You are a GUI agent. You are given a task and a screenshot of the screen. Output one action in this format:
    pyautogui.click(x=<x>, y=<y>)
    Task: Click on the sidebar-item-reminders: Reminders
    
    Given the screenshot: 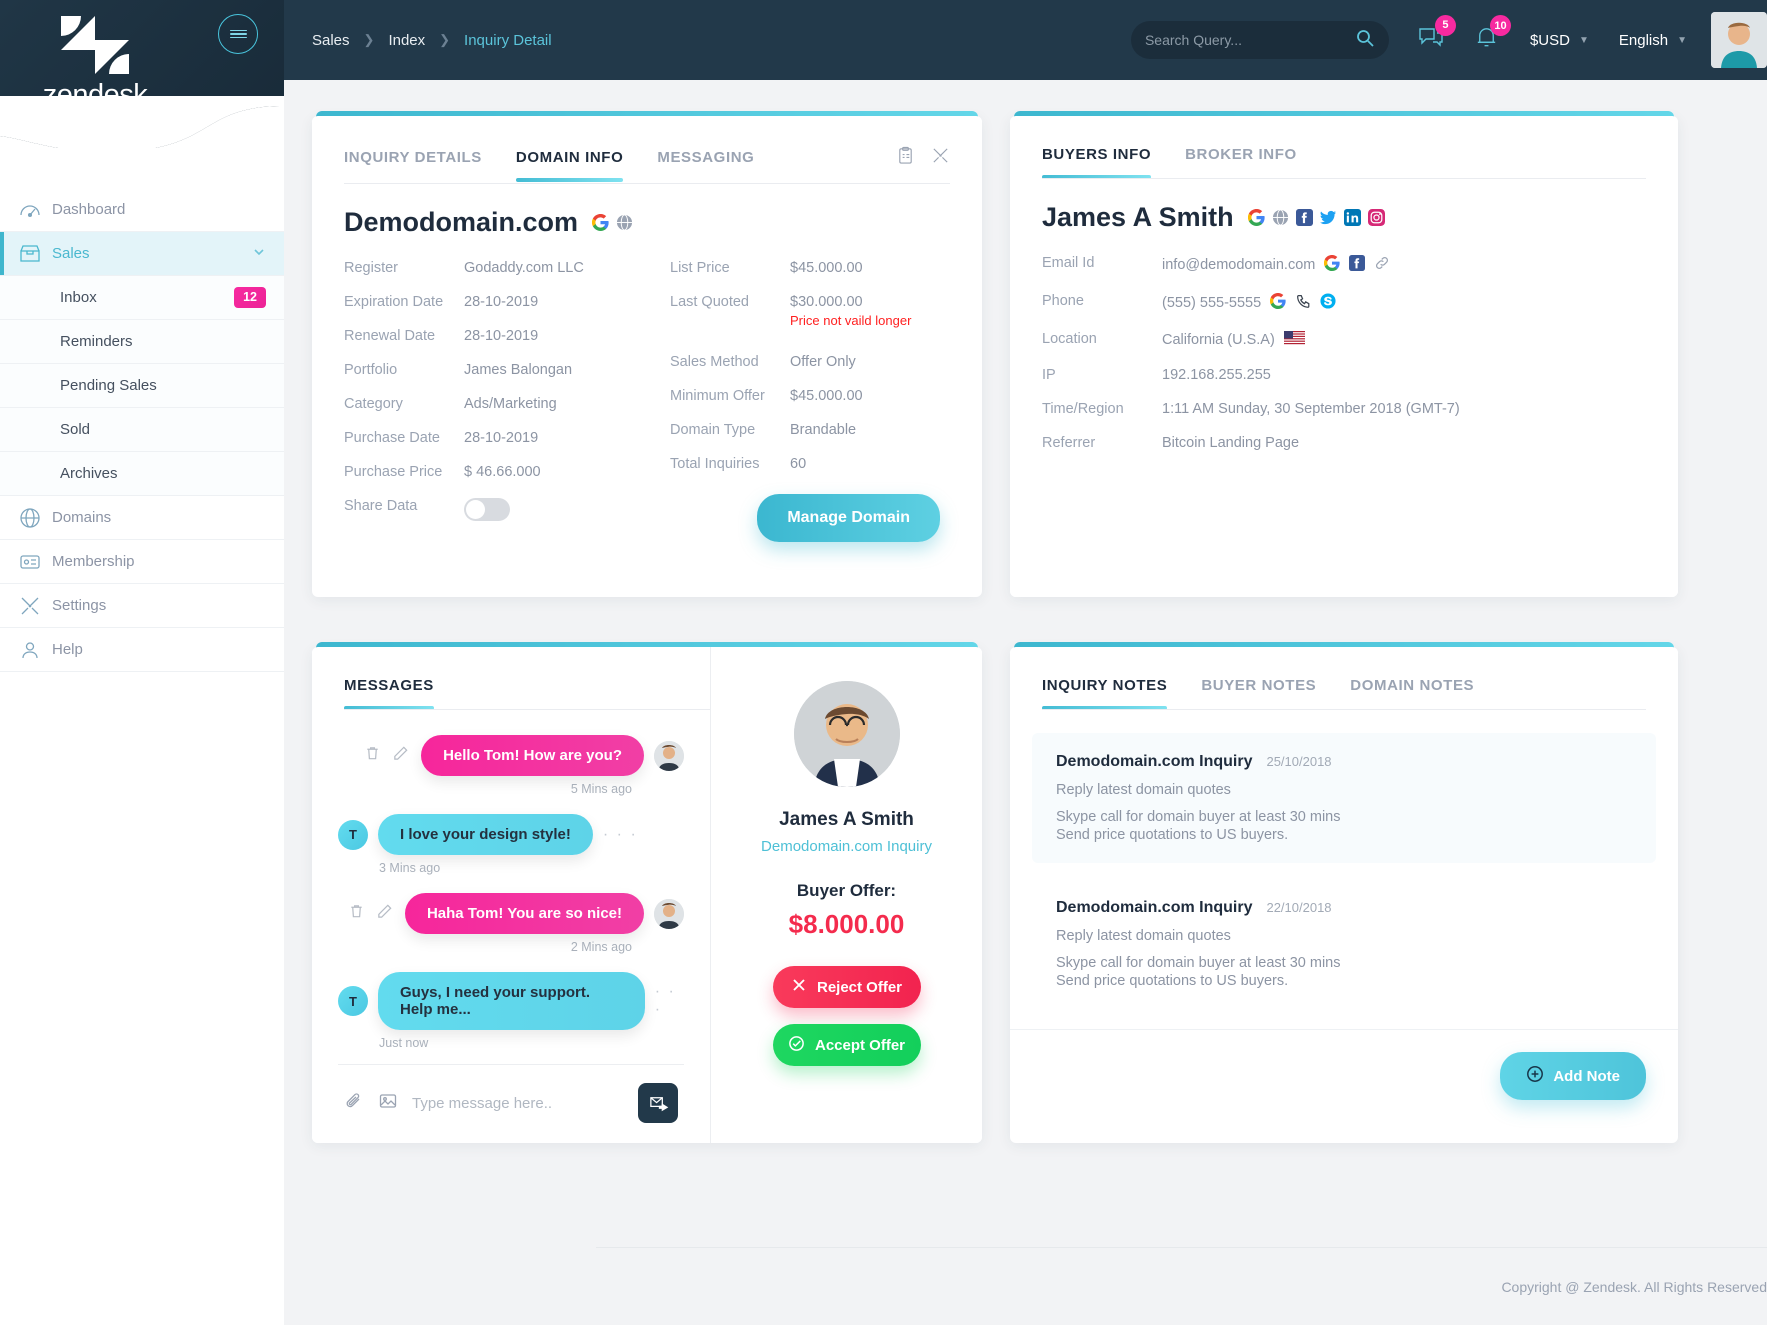 What is the action you would take?
    pyautogui.click(x=142, y=342)
    